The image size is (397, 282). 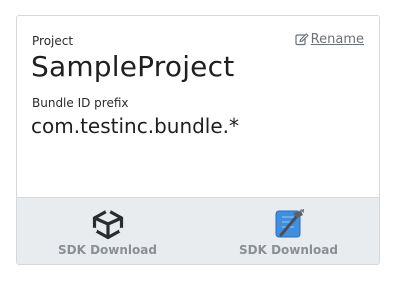 What do you see at coordinates (107, 250) in the screenshot?
I see `unity-sdk-download-label: SDK Download` at bounding box center [107, 250].